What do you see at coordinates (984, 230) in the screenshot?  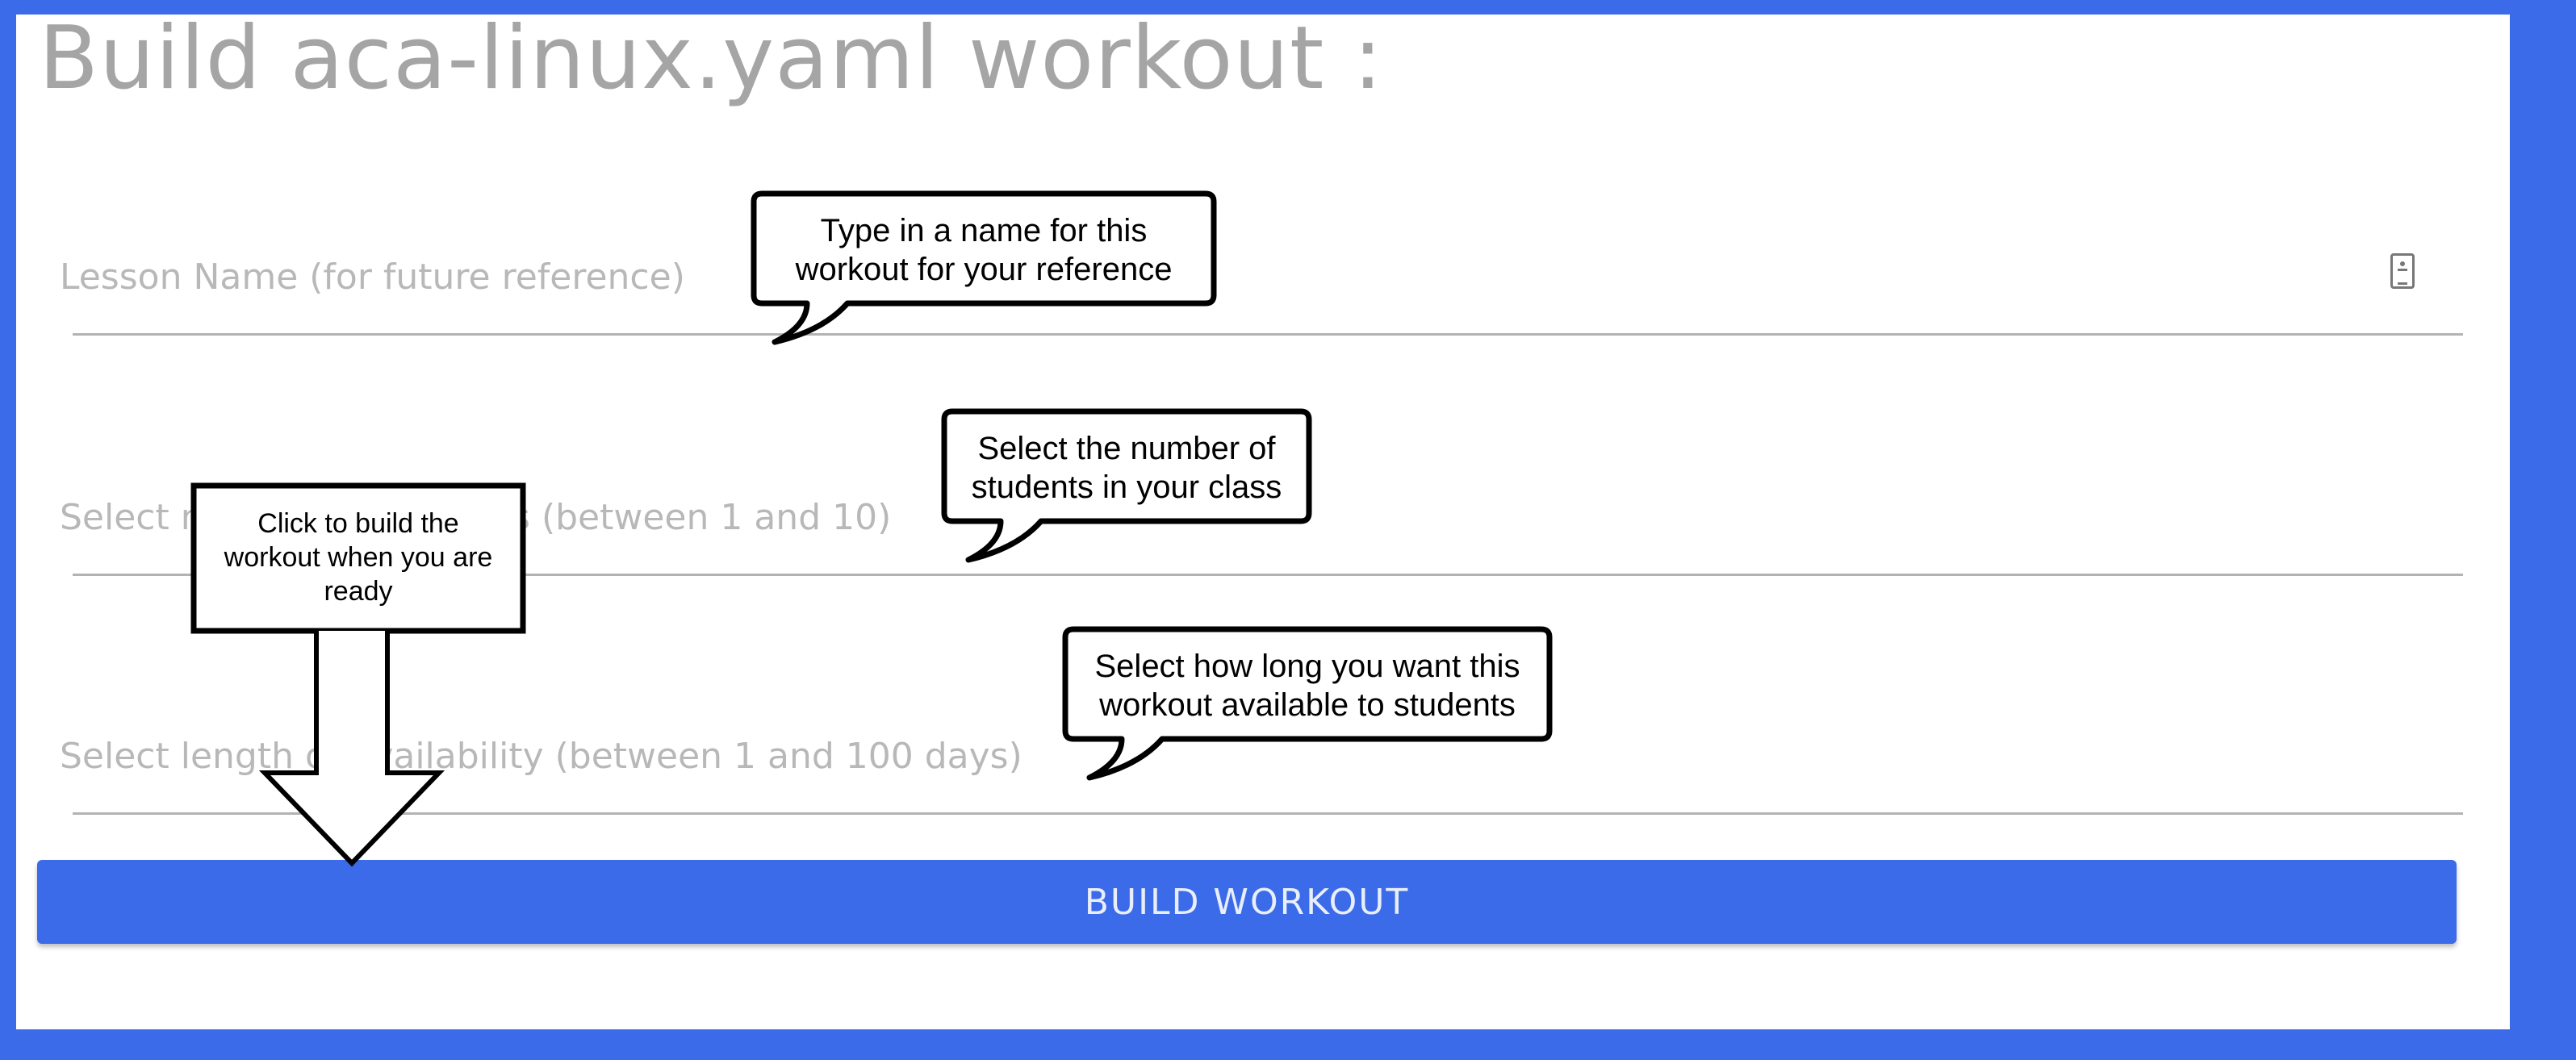 I see `name-tip-line1: Type in a name for this` at bounding box center [984, 230].